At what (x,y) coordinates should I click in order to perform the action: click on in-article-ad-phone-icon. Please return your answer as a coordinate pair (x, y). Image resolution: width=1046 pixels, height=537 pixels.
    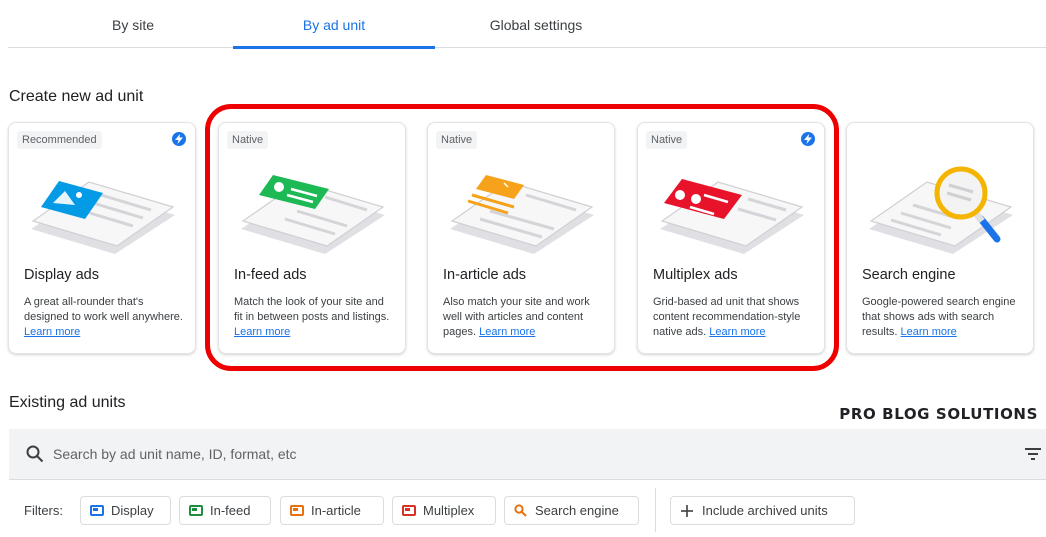
    Looking at the image, I should click on (522, 214).